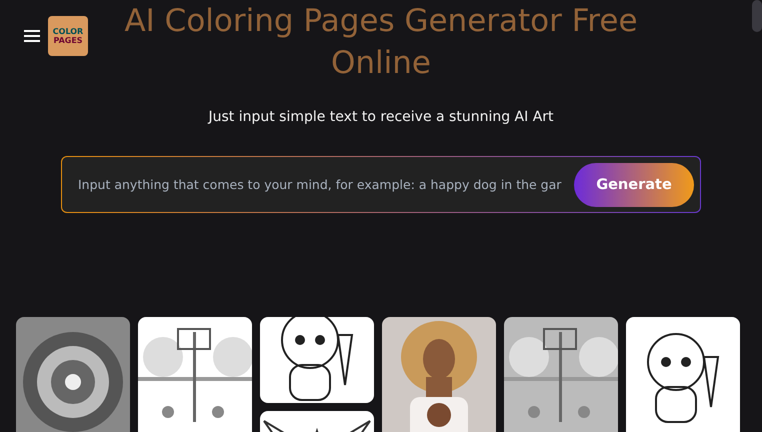 The image size is (762, 432). Describe the element at coordinates (381, 42) in the screenshot. I see `page-title: AI Coloring Pages Generator Free Online` at that location.